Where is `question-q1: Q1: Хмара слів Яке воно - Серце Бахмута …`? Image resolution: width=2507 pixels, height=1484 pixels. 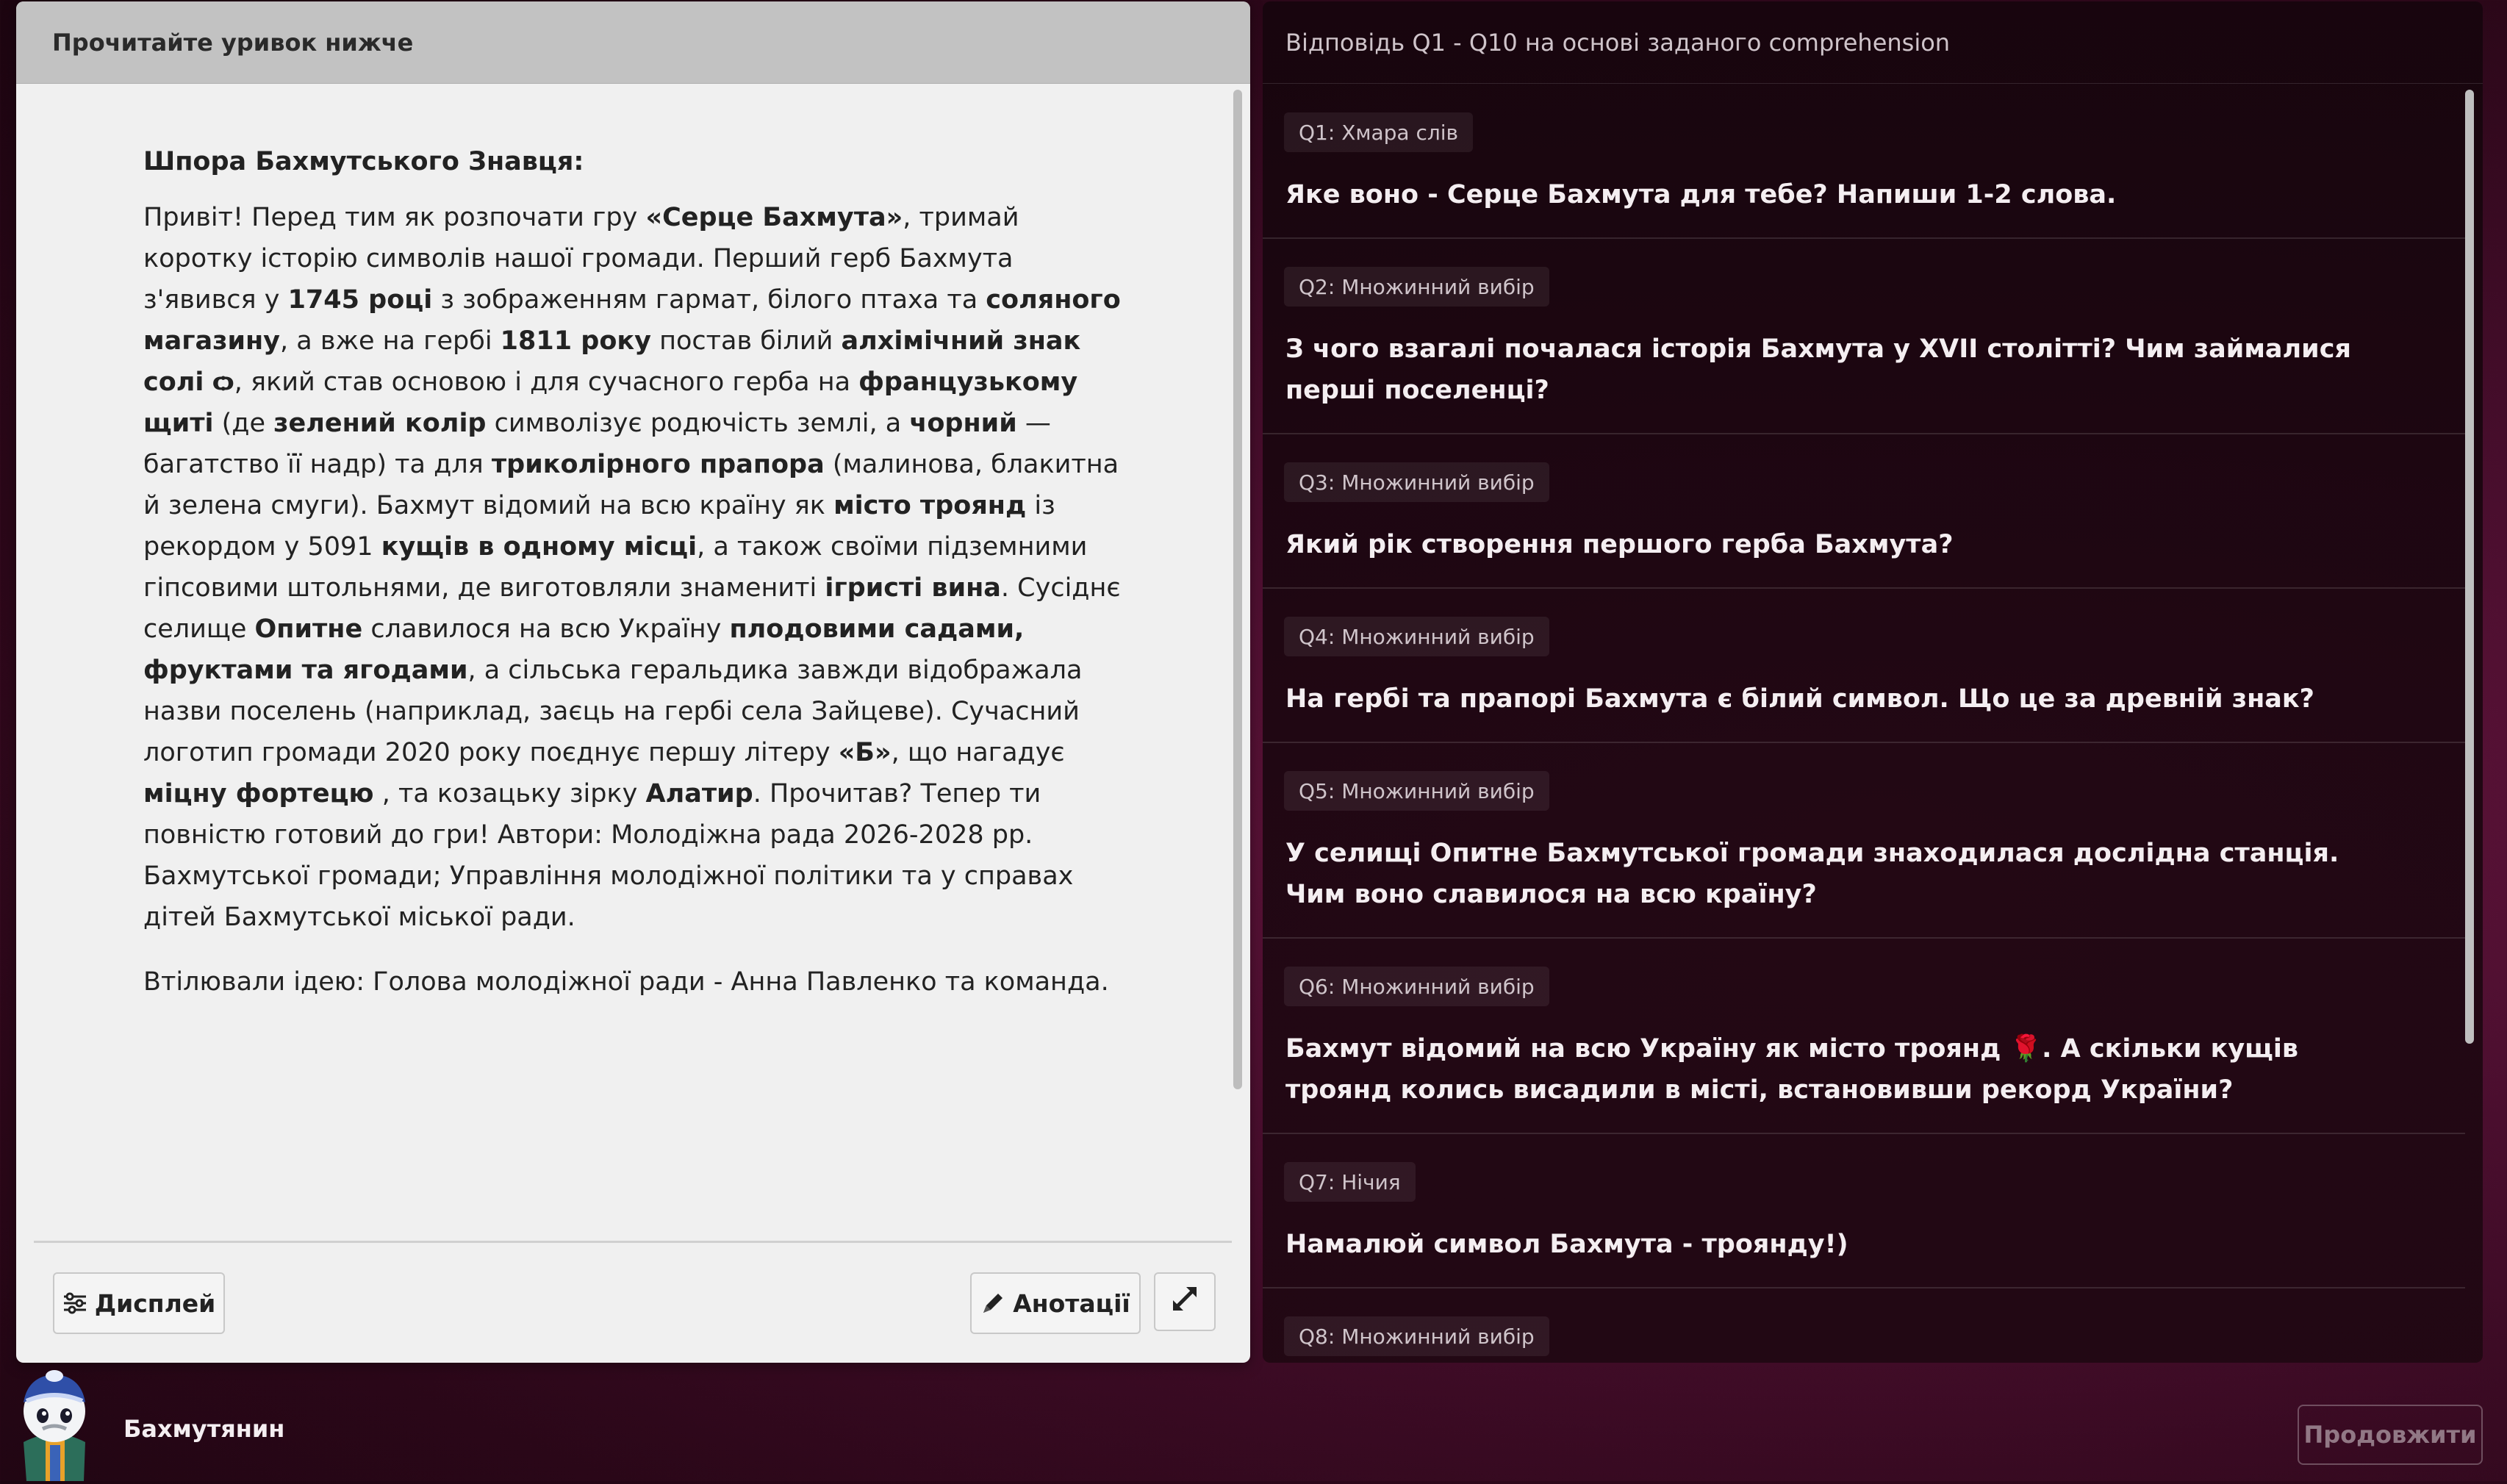
question-q1: Q1: Хмара слів Яке воно - Серце Бахмута … is located at coordinates (1864, 162).